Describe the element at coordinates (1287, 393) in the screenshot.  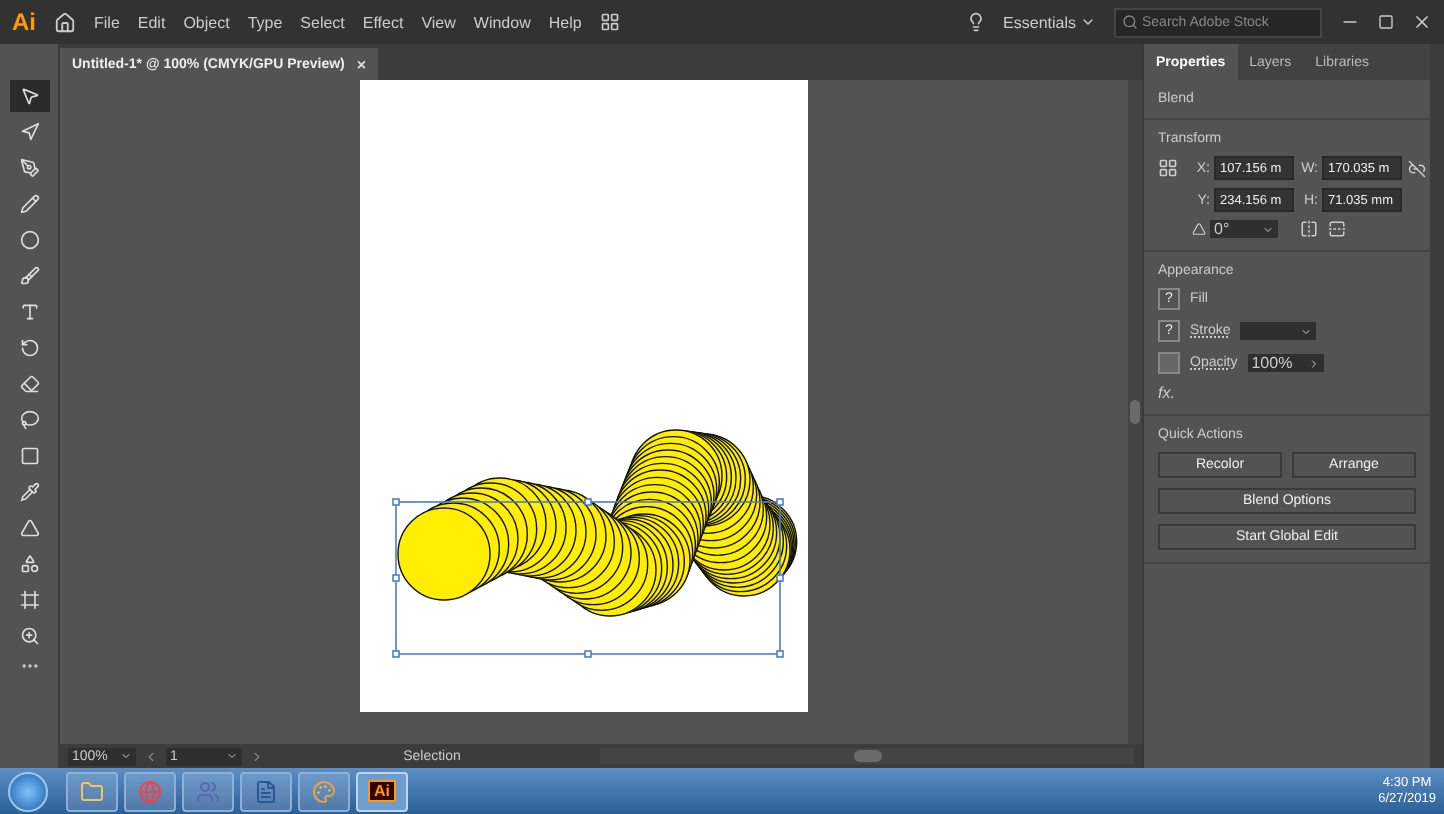
I see `effects-label: fx.` at that location.